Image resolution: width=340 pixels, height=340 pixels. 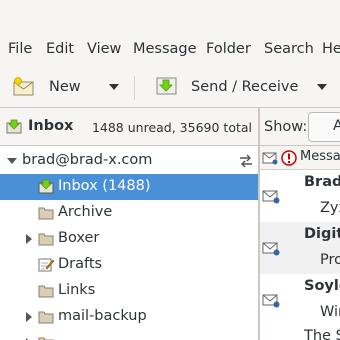 What do you see at coordinates (270, 158) in the screenshot?
I see `status-column-icon` at bounding box center [270, 158].